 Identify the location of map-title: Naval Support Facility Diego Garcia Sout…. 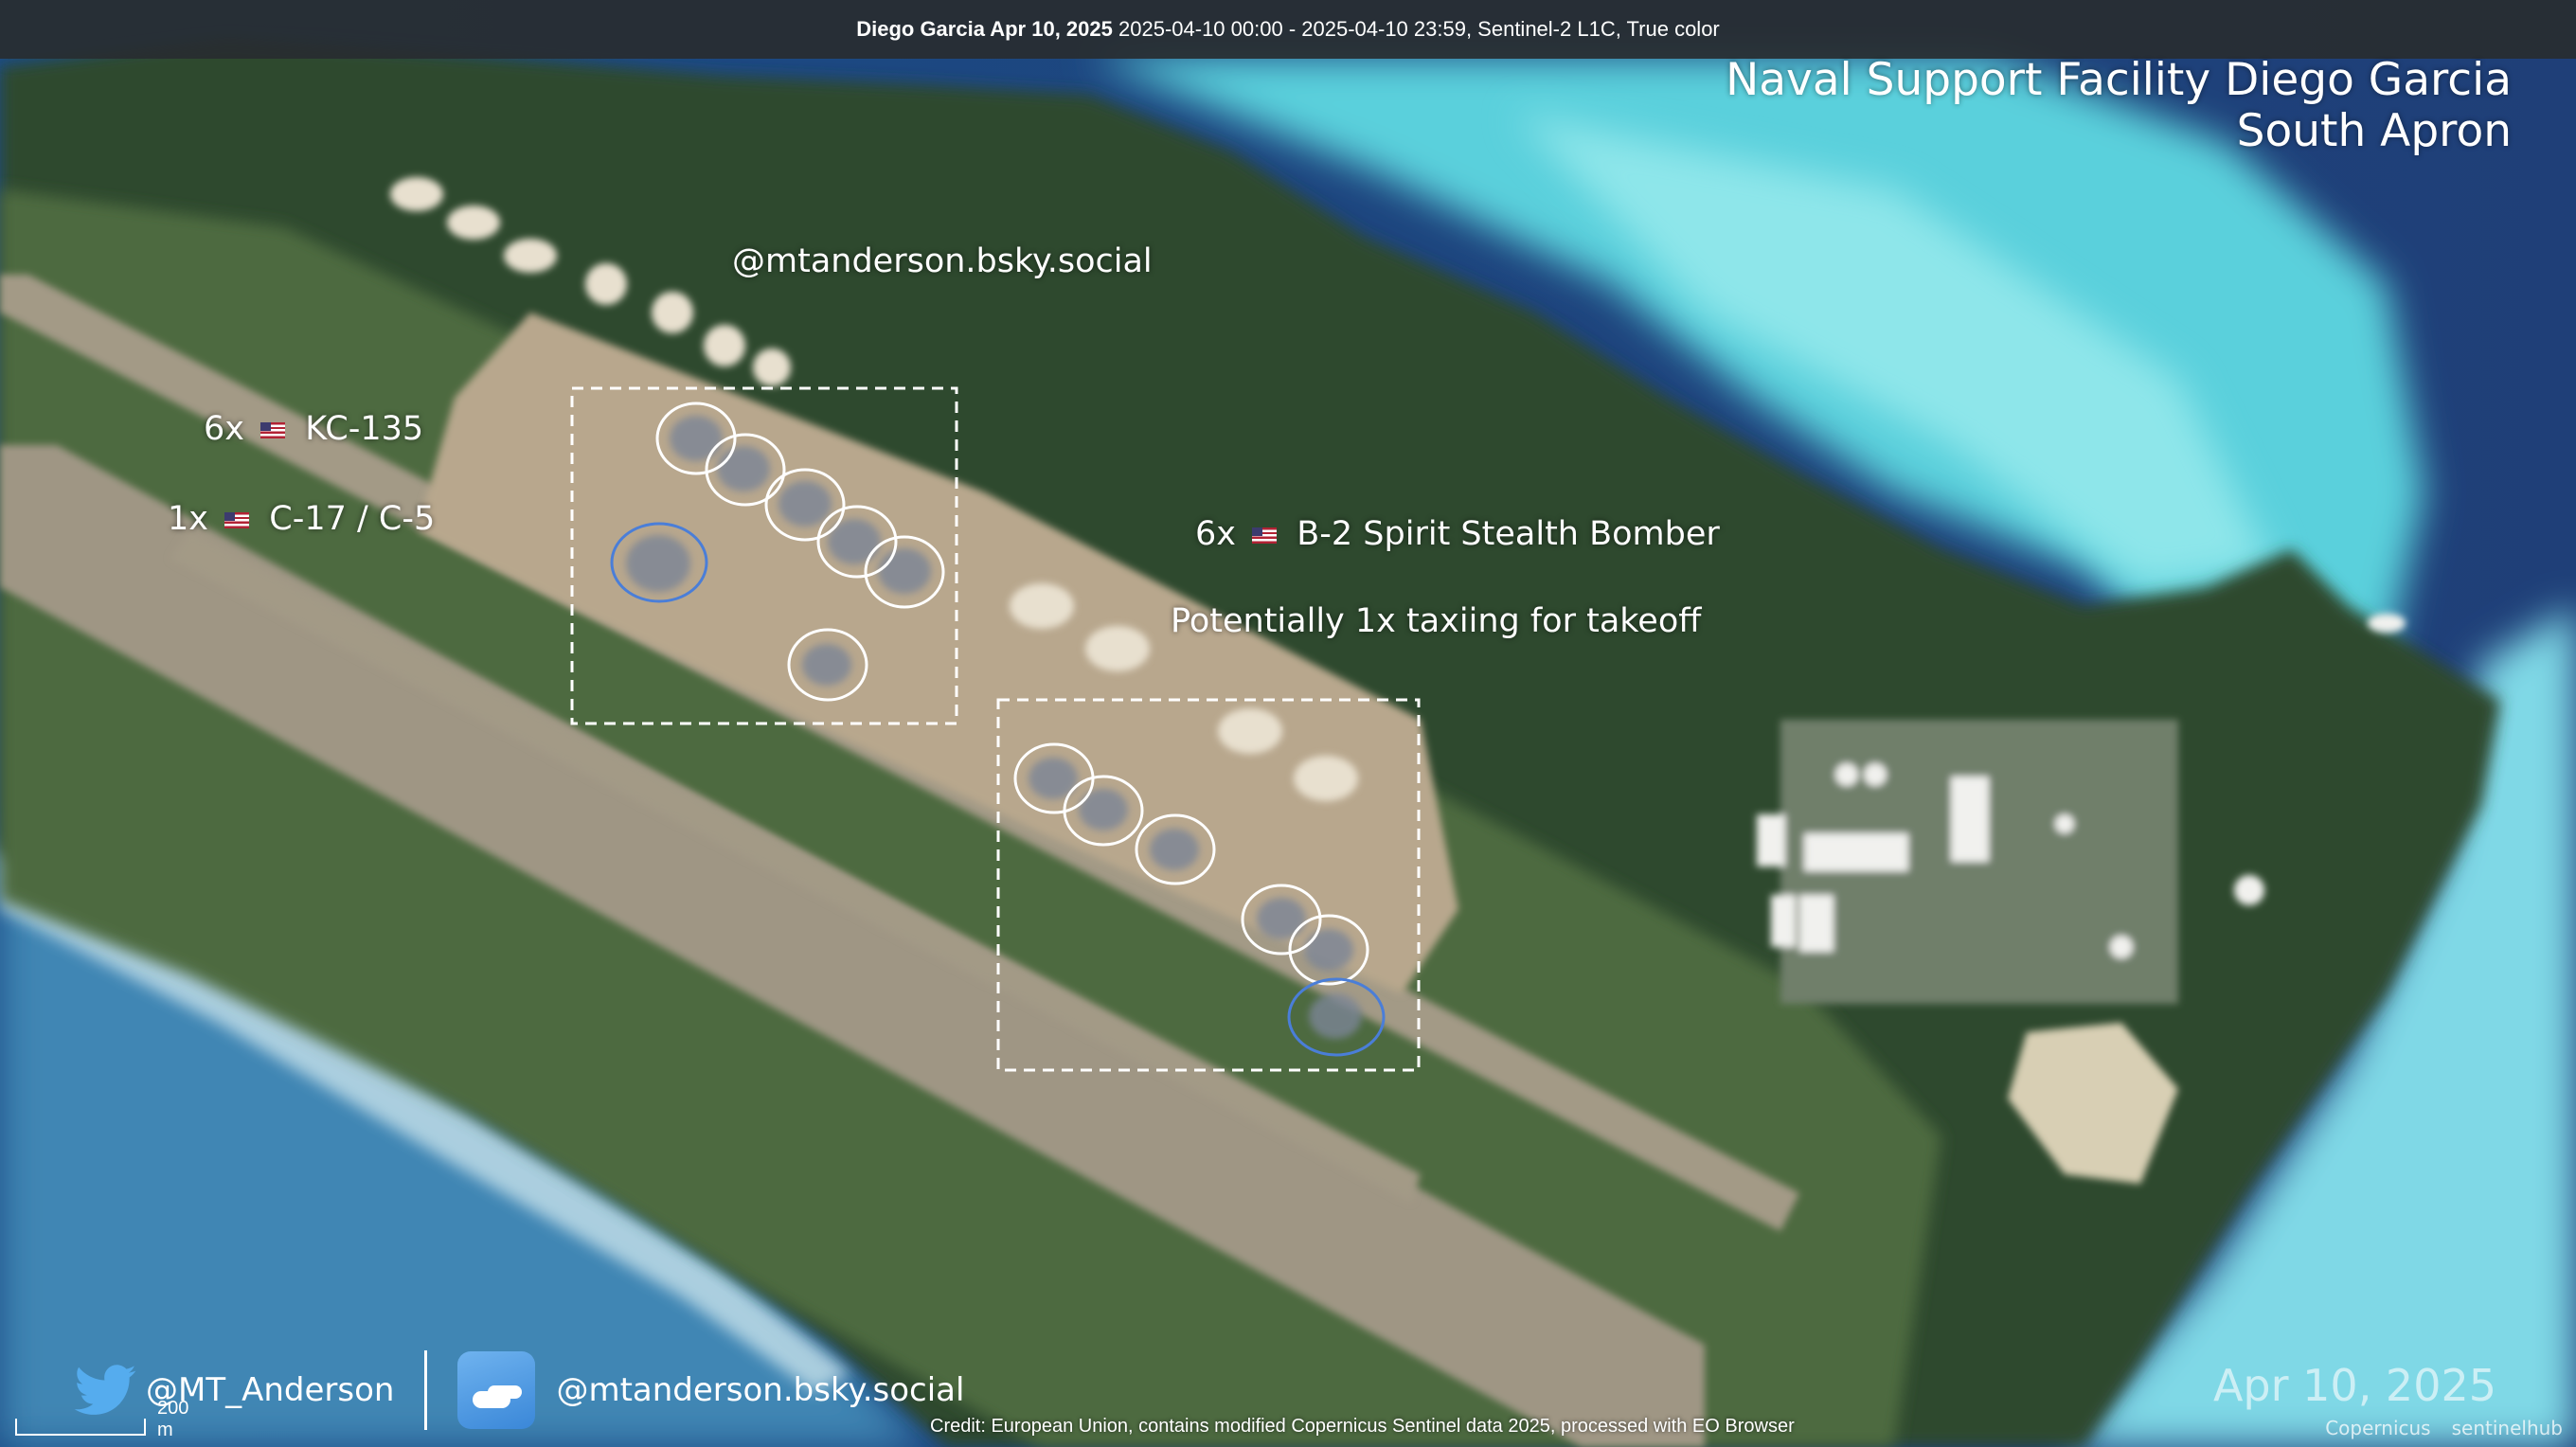
(2119, 106).